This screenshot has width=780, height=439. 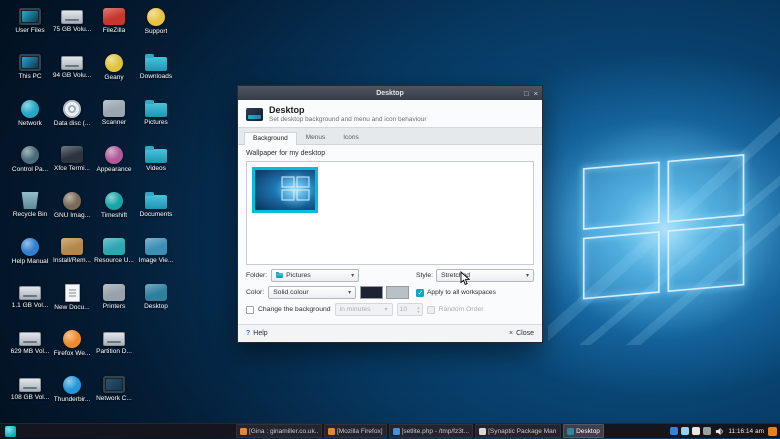 I want to click on style-label: Style:, so click(x=424, y=275).